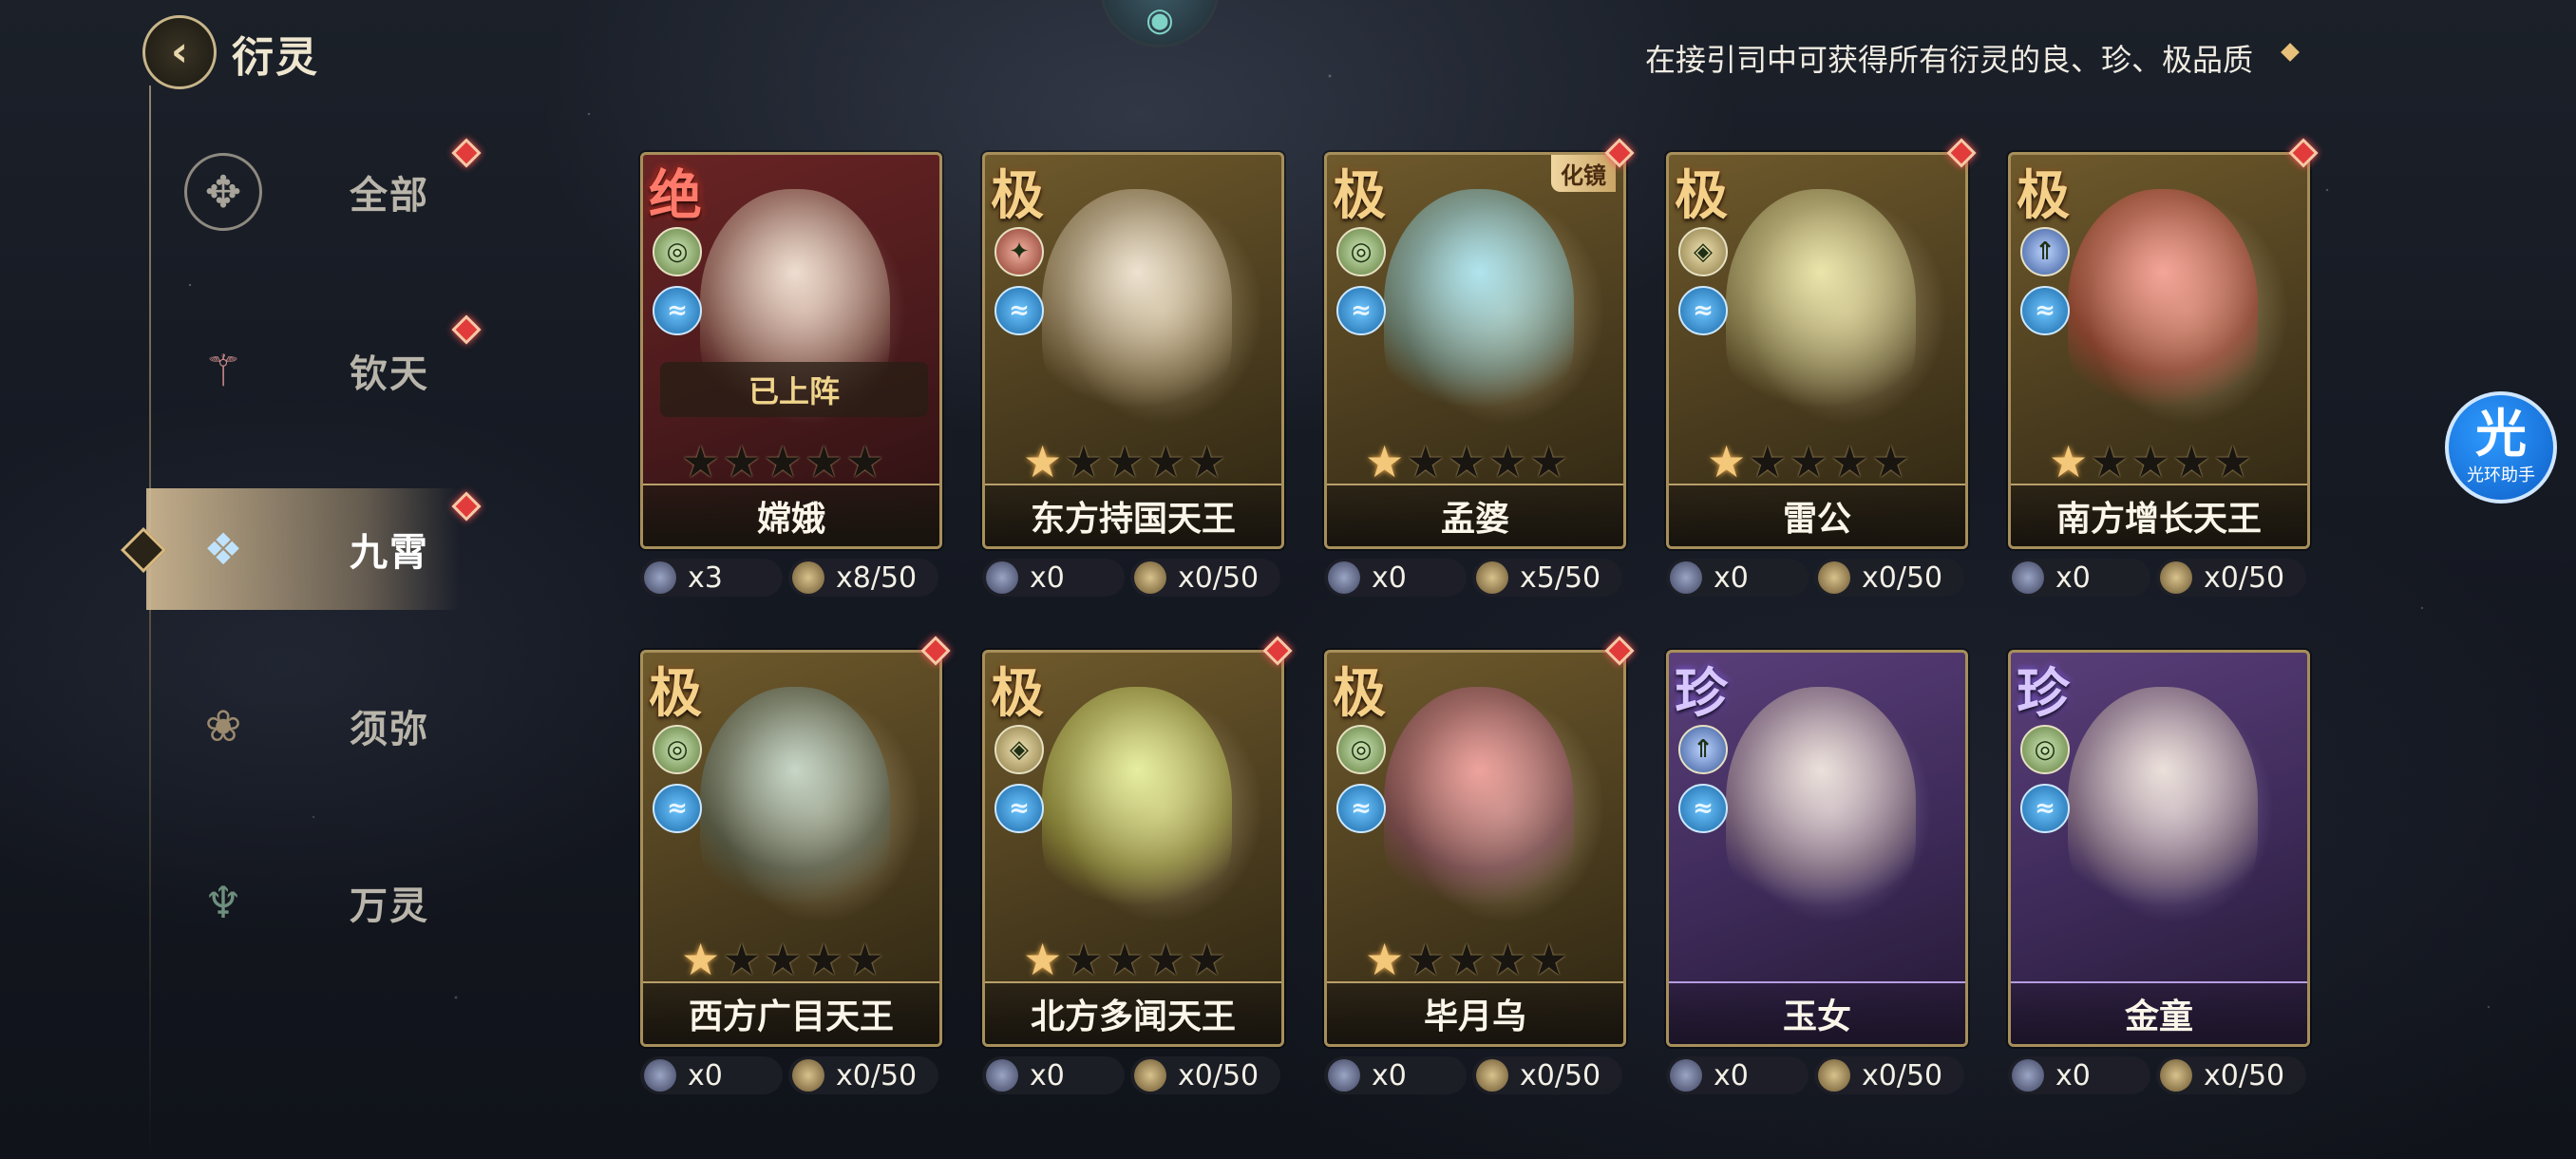 The image size is (2576, 1159). Describe the element at coordinates (303, 192) in the screenshot. I see `sidebar-item-all: ✥ 全部` at that location.